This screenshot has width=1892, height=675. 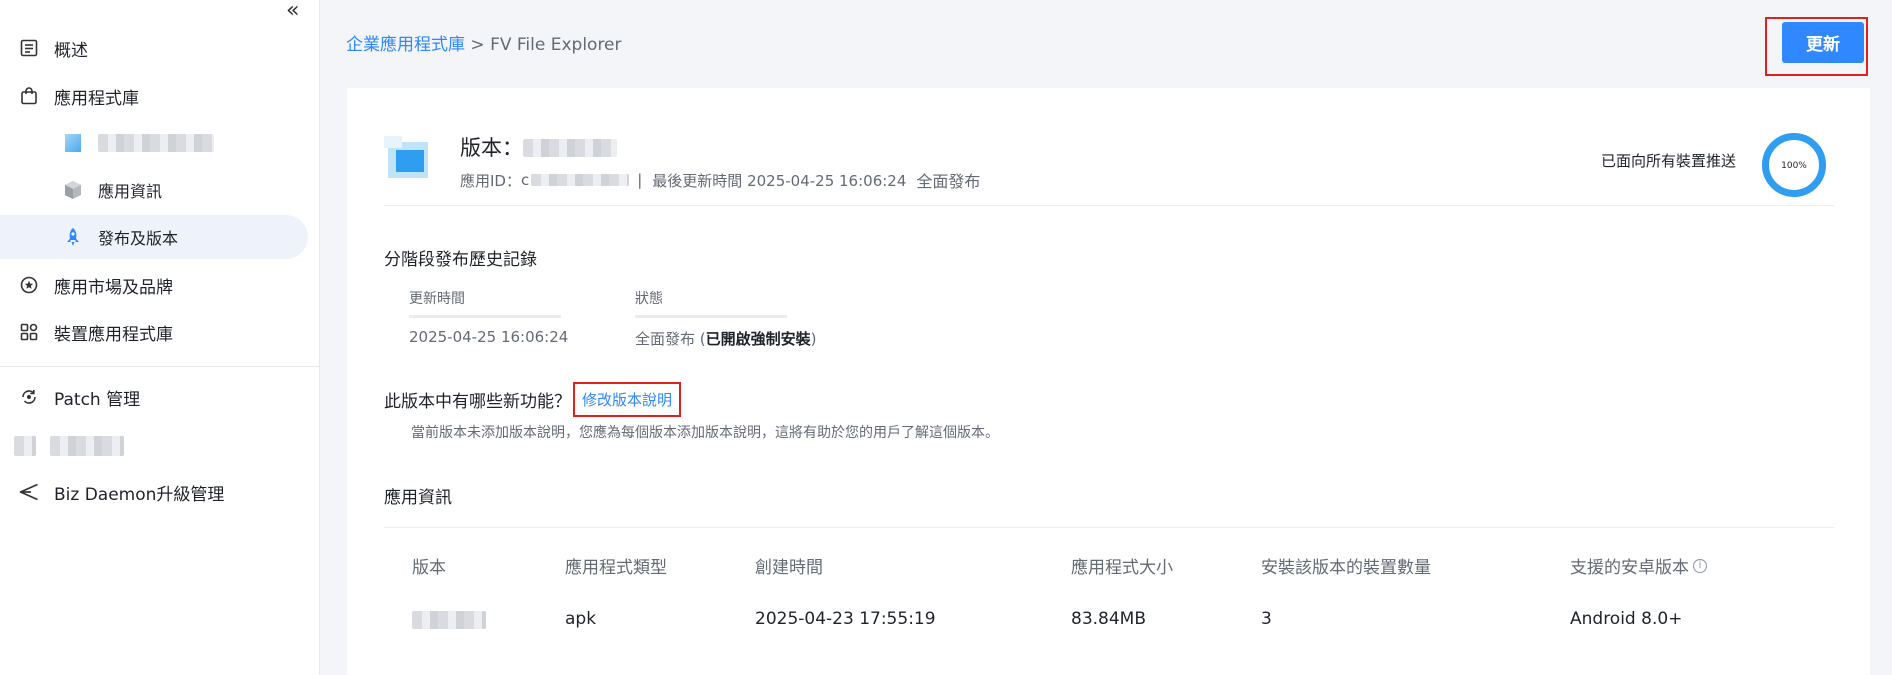 I want to click on sidebar-item-release-version: 發布及版本, so click(x=154, y=237).